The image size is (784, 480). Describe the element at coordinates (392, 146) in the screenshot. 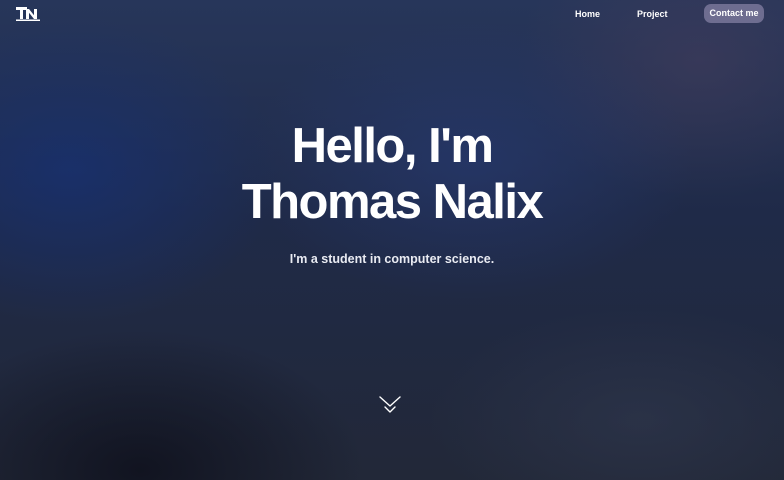

I see `hero-title-line-1: Hello, I'm` at that location.